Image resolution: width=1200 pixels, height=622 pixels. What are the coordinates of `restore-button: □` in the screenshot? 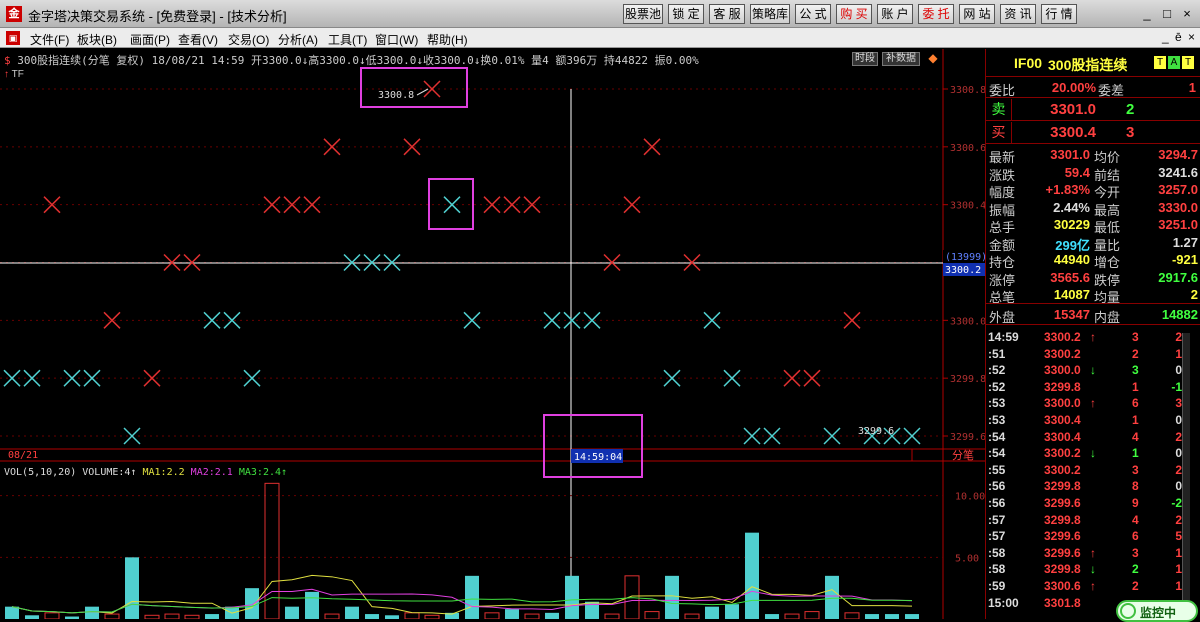 It's located at (1167, 14).